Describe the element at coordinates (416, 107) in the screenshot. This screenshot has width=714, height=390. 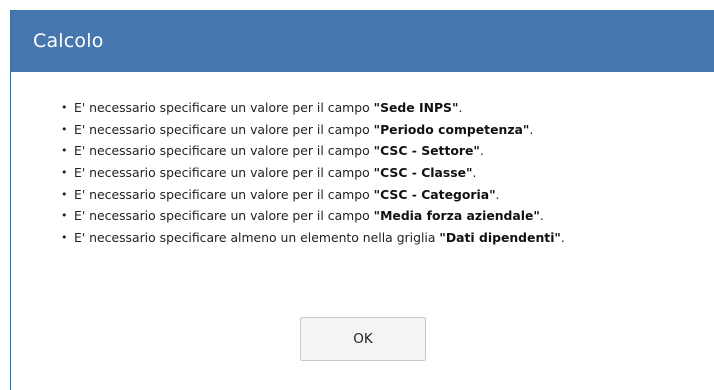
I see `message-field: "Sede INPS"` at that location.